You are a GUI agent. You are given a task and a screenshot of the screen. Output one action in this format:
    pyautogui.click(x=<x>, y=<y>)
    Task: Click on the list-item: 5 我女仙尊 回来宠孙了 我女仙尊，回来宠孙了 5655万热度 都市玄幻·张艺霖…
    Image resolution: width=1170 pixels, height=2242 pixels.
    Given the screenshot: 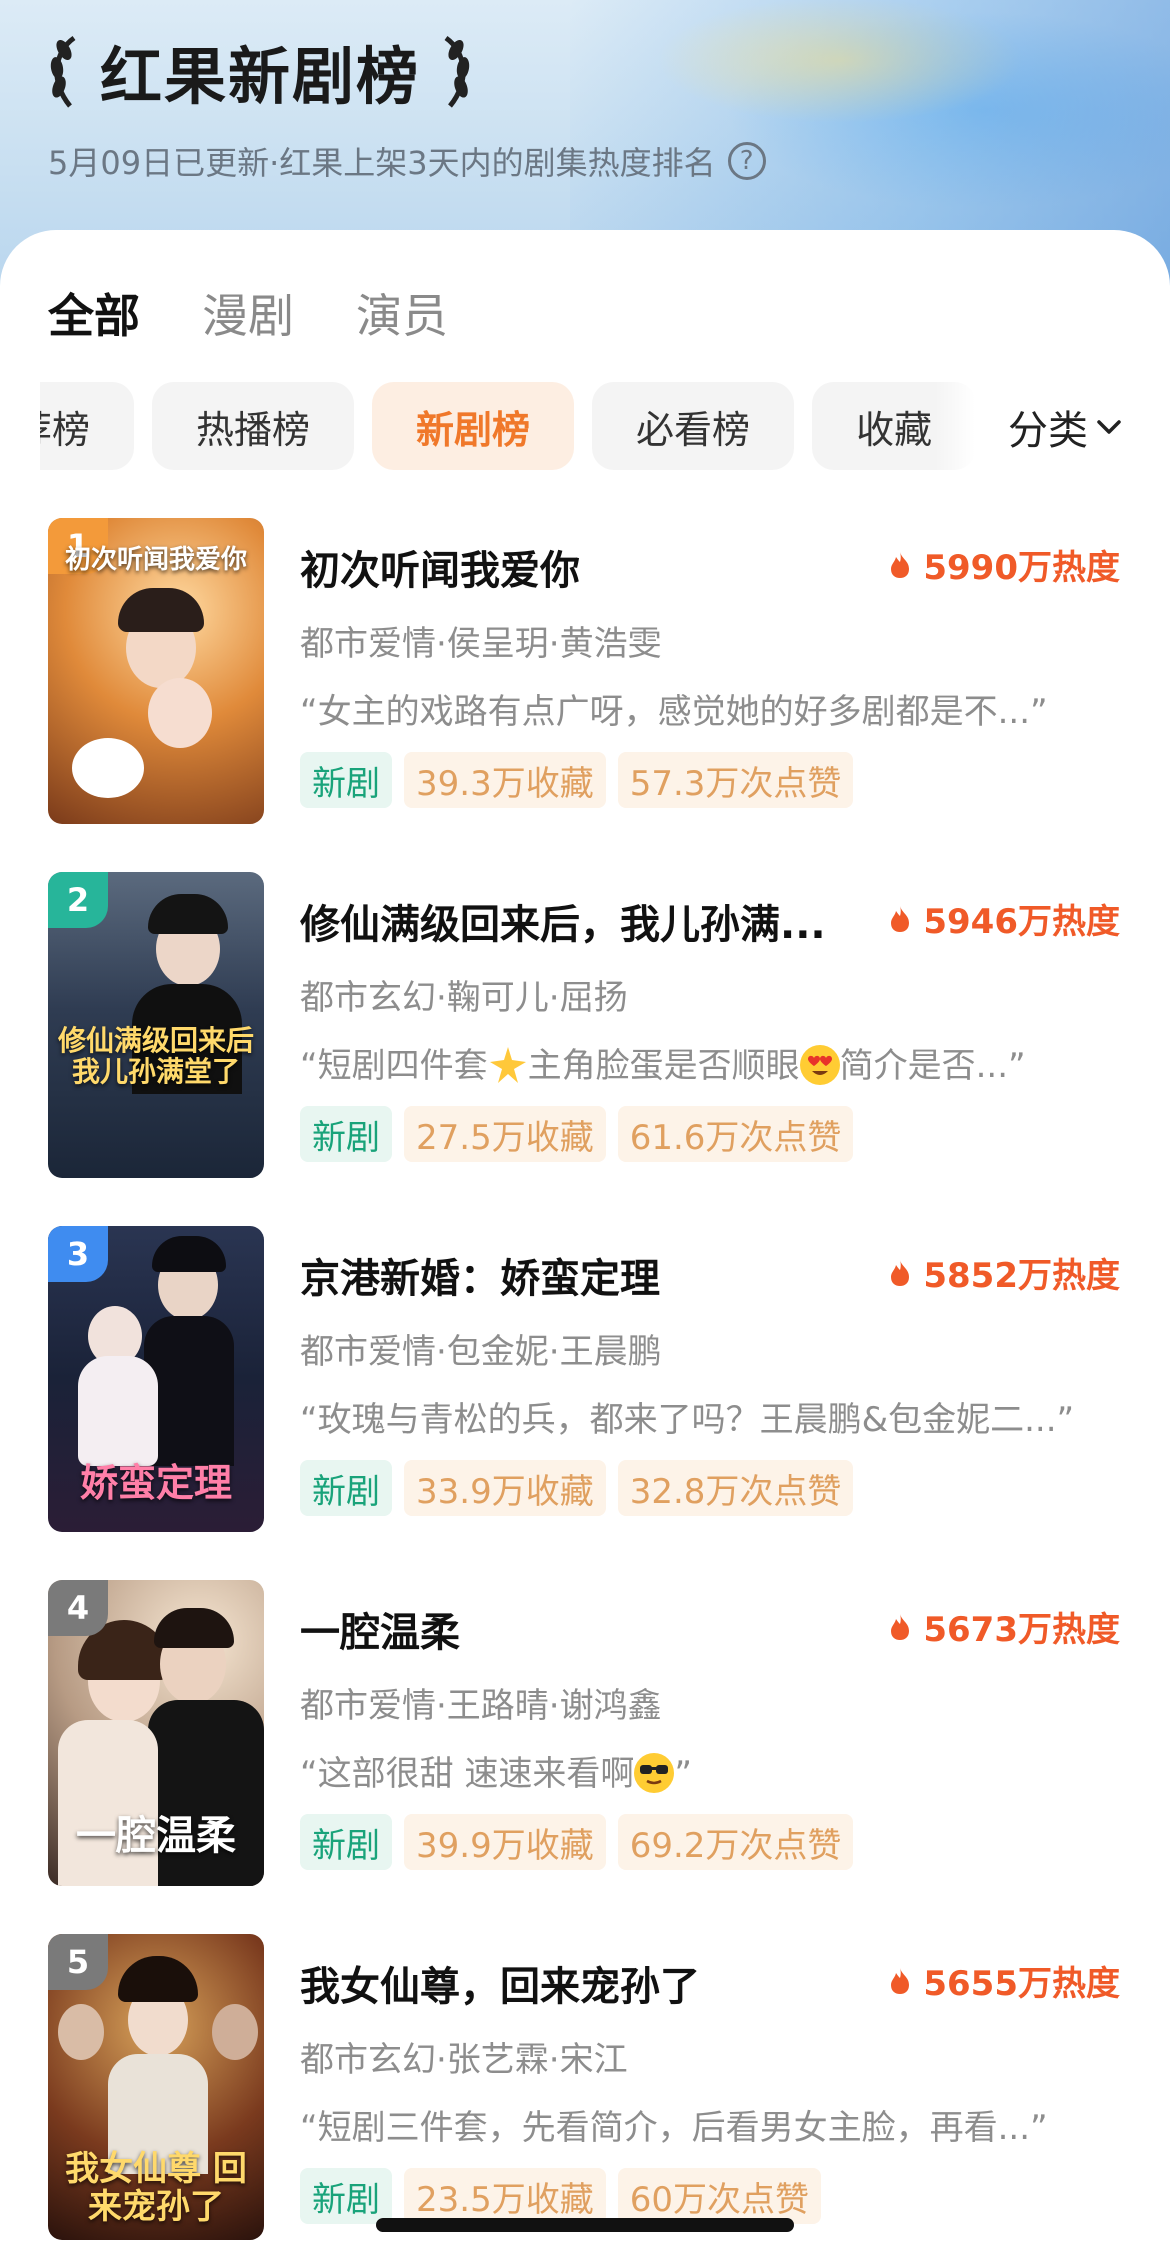 What is the action you would take?
    pyautogui.click(x=585, y=2088)
    